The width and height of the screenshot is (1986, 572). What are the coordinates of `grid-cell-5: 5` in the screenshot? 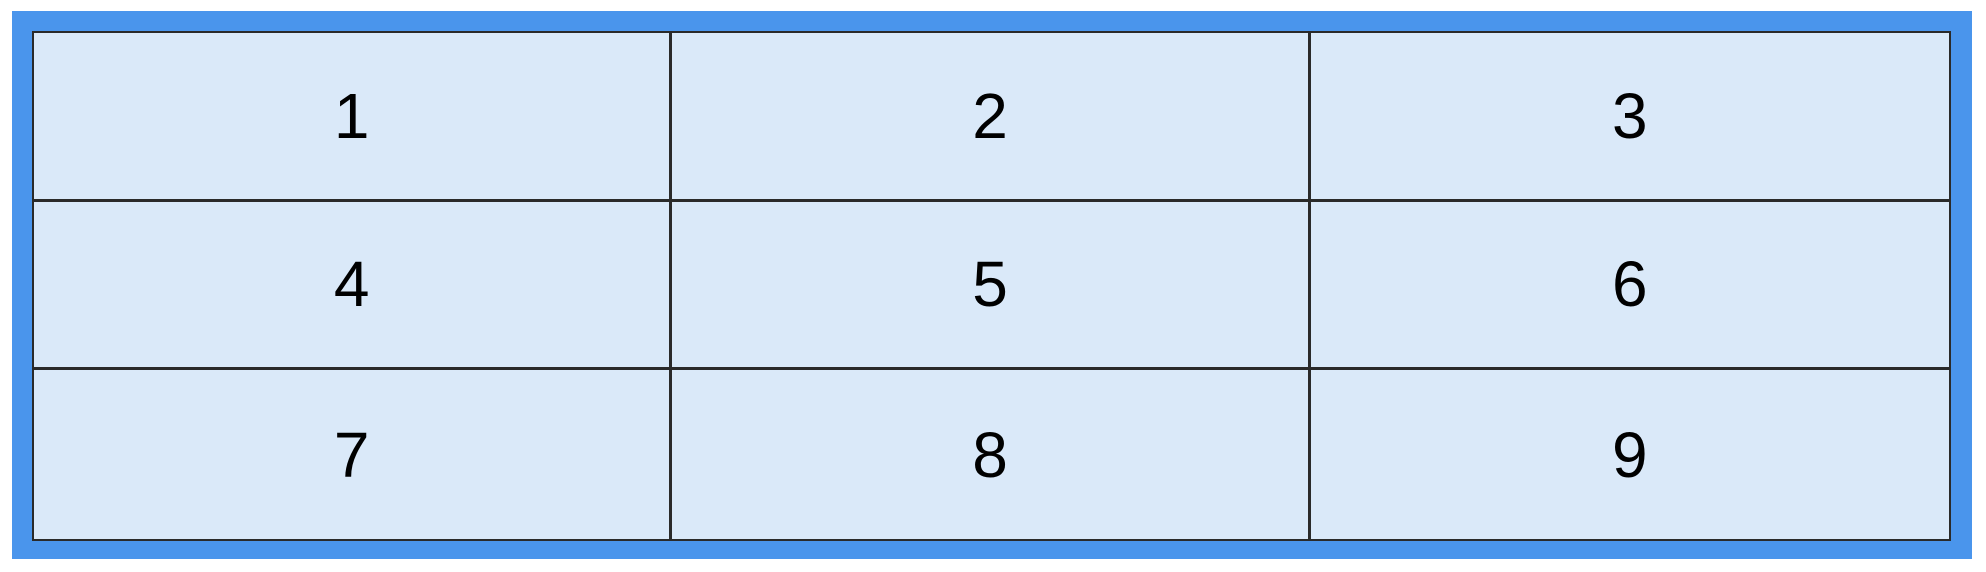 It's located at (991, 286).